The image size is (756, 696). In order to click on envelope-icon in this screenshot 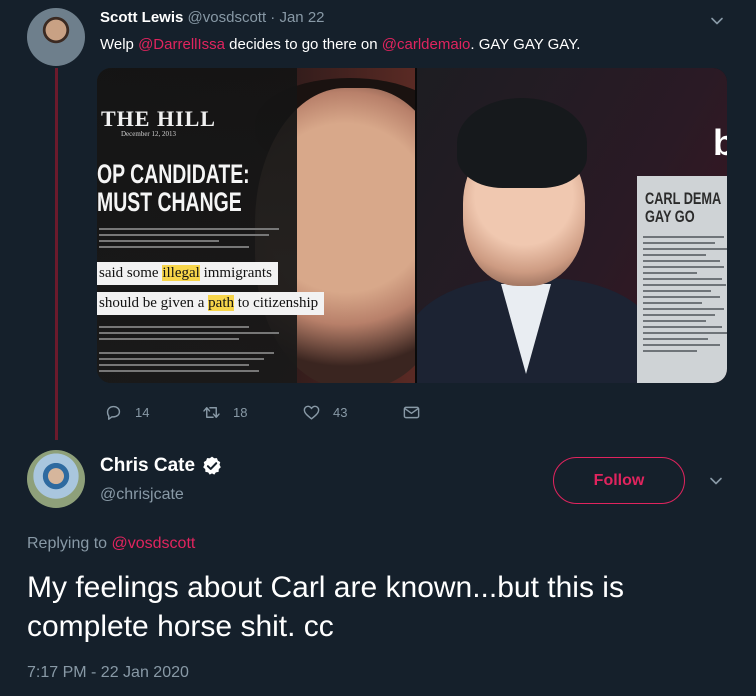, I will do `click(411, 412)`.